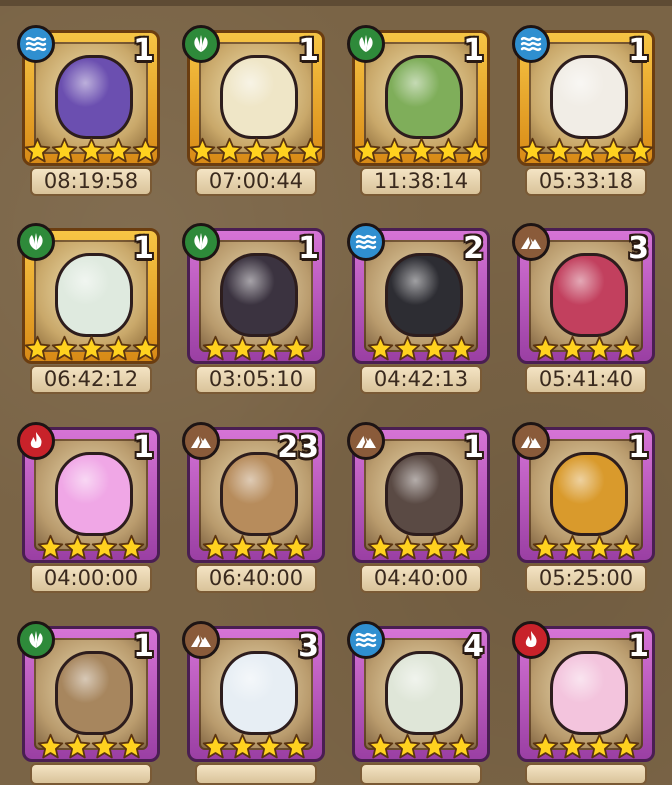 This screenshot has height=785, width=672. Describe the element at coordinates (424, 693) in the screenshot. I see `feathered-egg` at that location.